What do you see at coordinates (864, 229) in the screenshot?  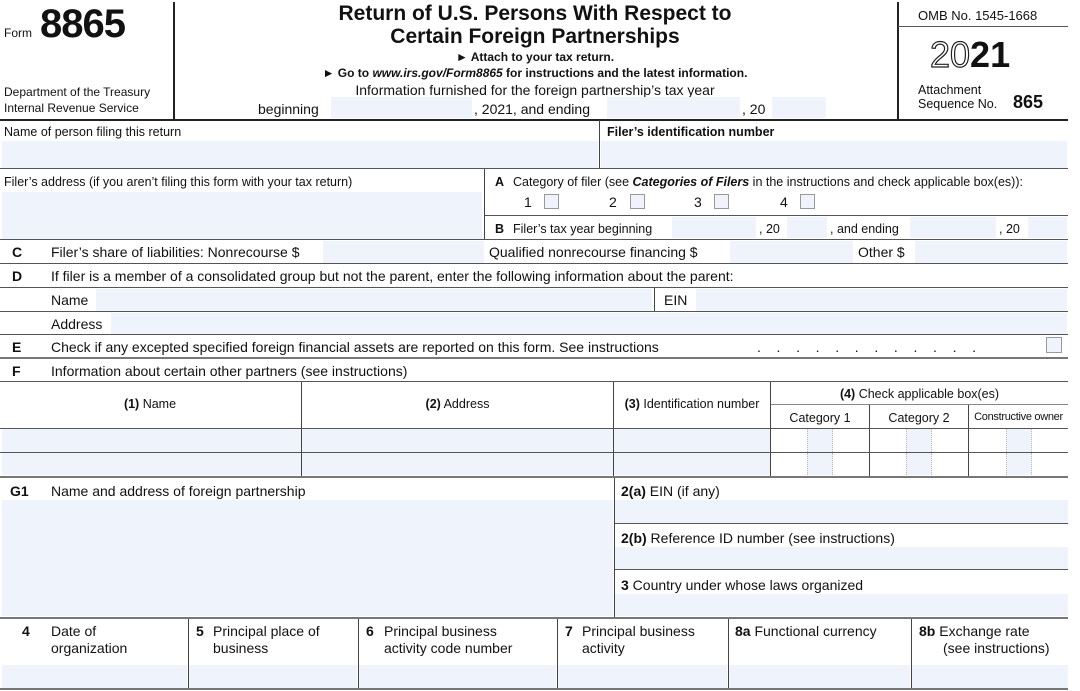 I see `filer-and-ending-label: , and ending` at bounding box center [864, 229].